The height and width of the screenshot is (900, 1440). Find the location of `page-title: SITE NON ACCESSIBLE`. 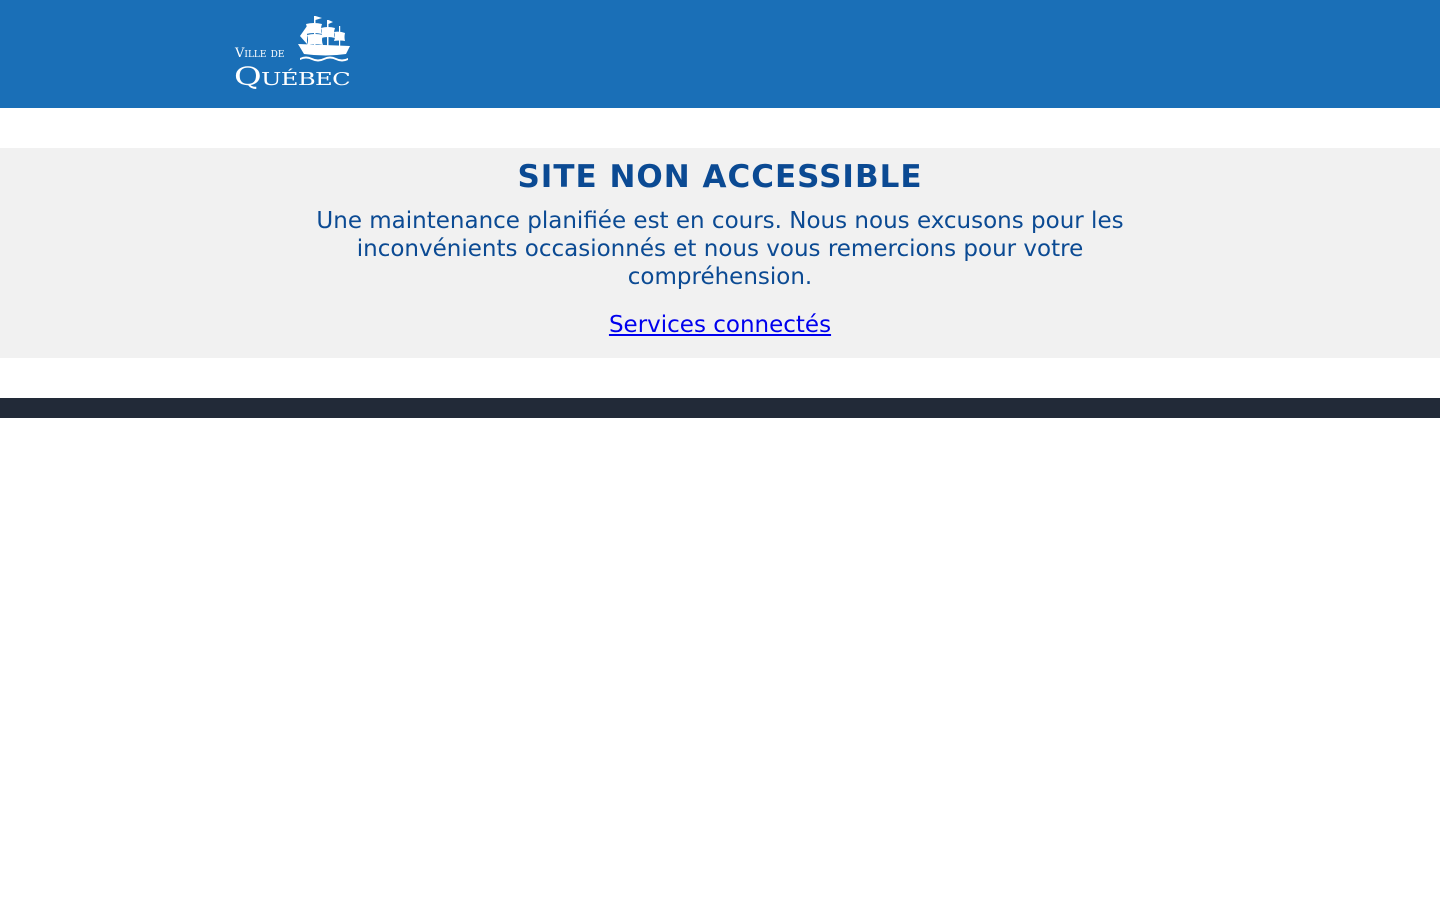

page-title: SITE NON ACCESSIBLE is located at coordinates (720, 177).